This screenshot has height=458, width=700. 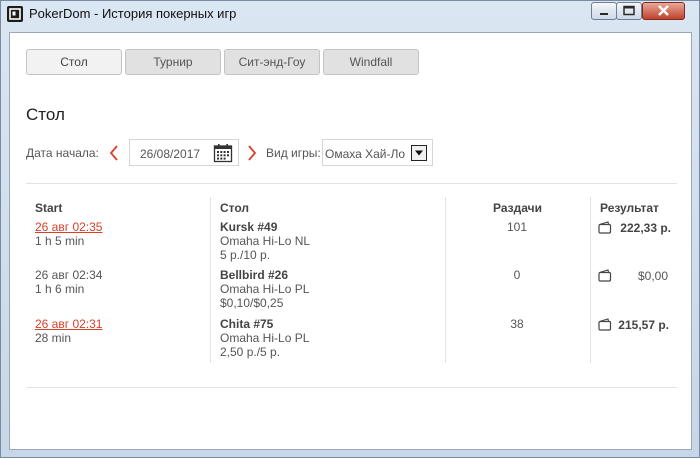 I want to click on header-table: Стол, so click(x=235, y=208).